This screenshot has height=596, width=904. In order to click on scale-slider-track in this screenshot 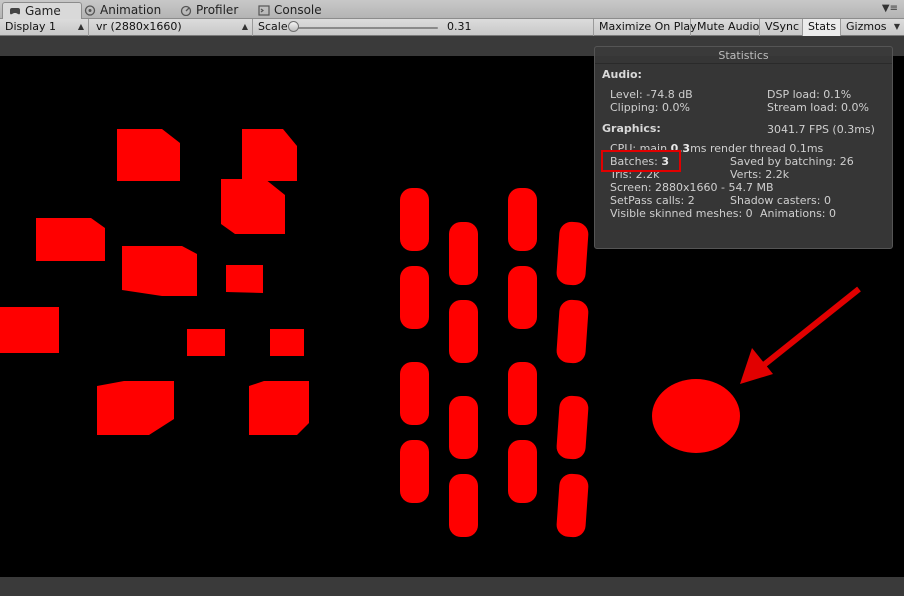, I will do `click(365, 28)`.